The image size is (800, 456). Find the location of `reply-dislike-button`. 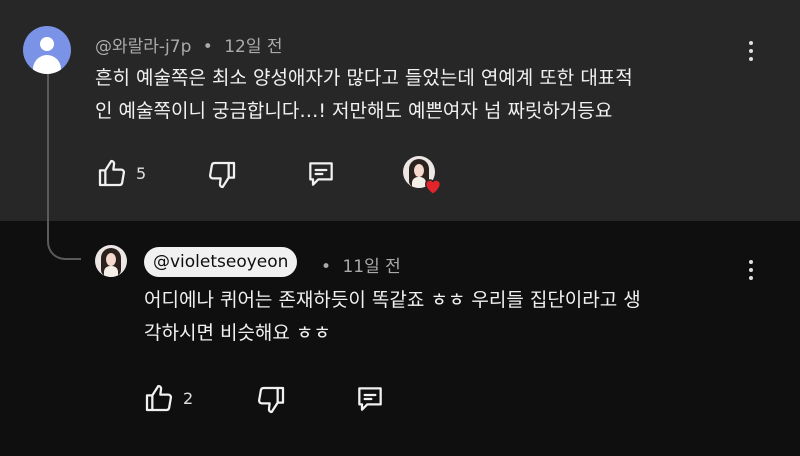

reply-dislike-button is located at coordinates (271, 400).